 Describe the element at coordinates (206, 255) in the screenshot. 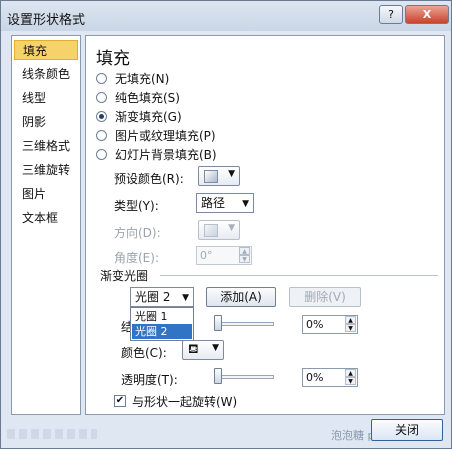

I see `angle-value: 0°` at that location.